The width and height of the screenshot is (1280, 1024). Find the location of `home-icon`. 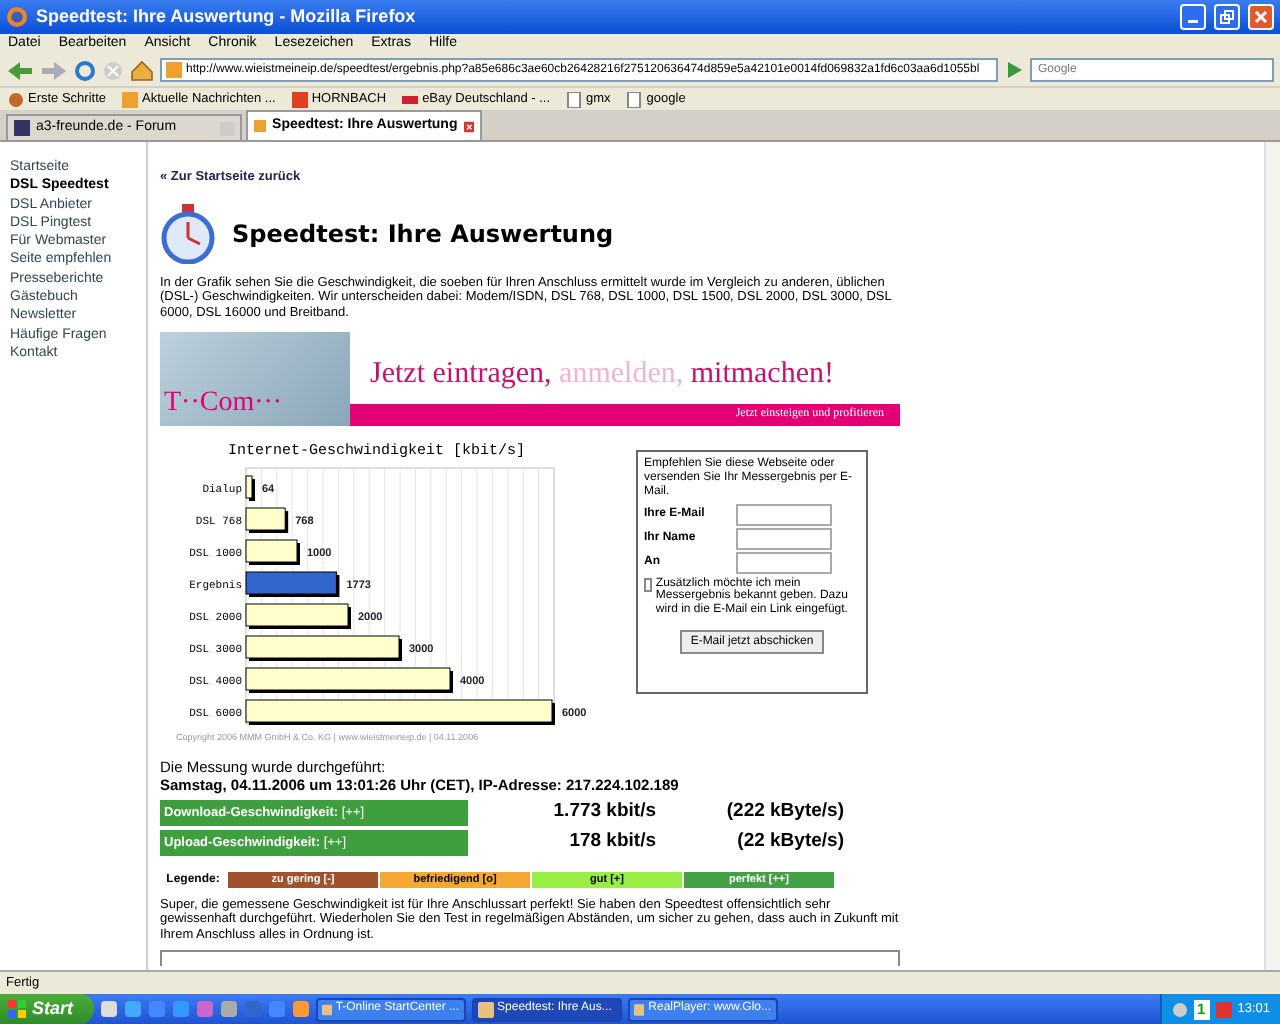

home-icon is located at coordinates (142, 70).